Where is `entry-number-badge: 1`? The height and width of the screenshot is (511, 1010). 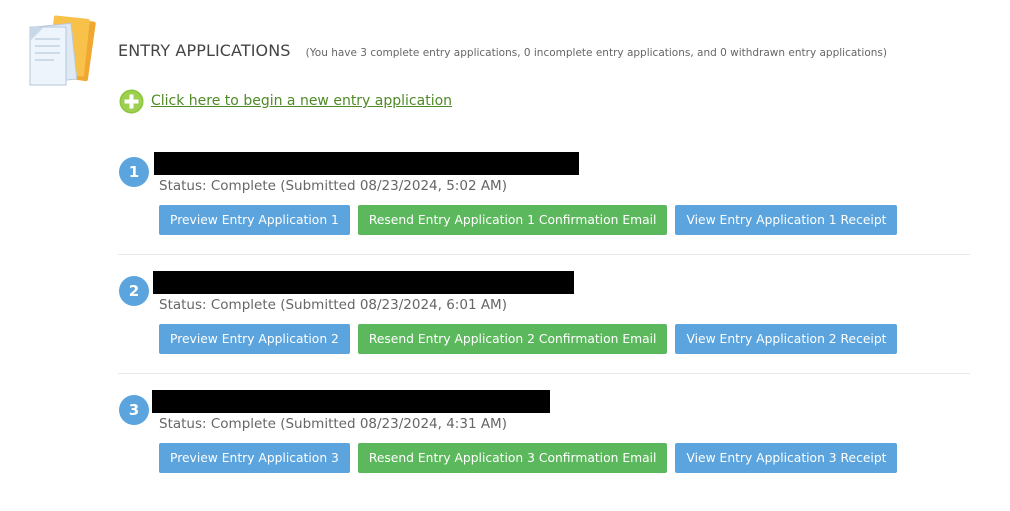 entry-number-badge: 1 is located at coordinates (134, 172).